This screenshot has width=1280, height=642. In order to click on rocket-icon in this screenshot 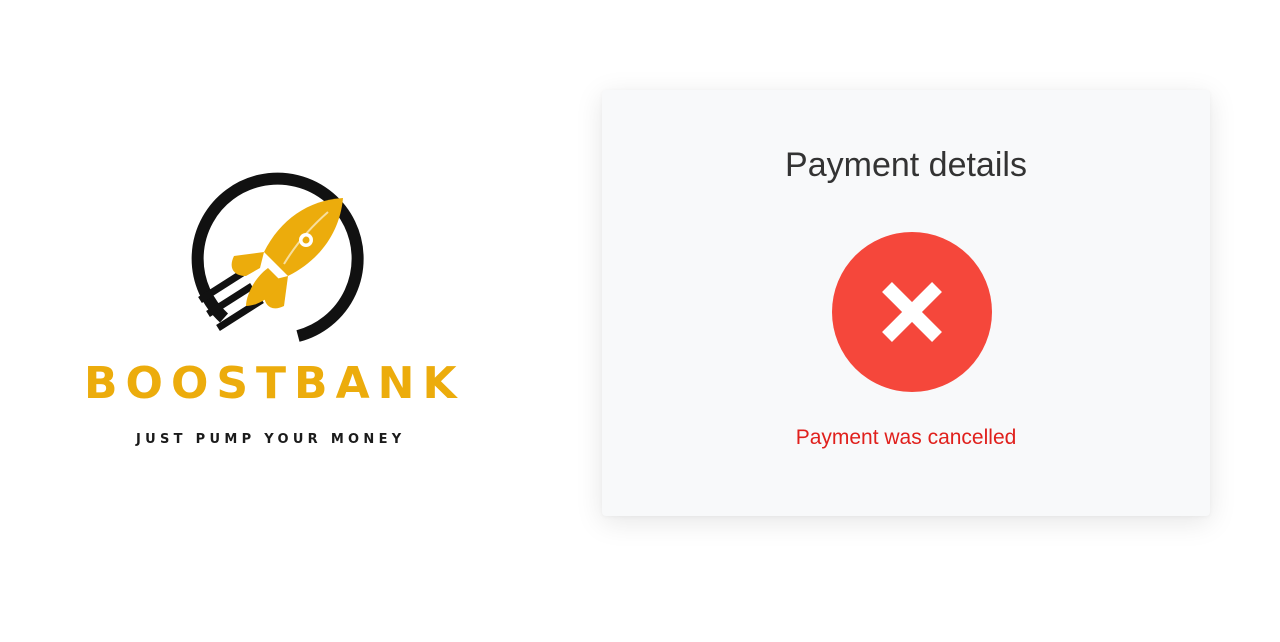, I will do `click(278, 258)`.